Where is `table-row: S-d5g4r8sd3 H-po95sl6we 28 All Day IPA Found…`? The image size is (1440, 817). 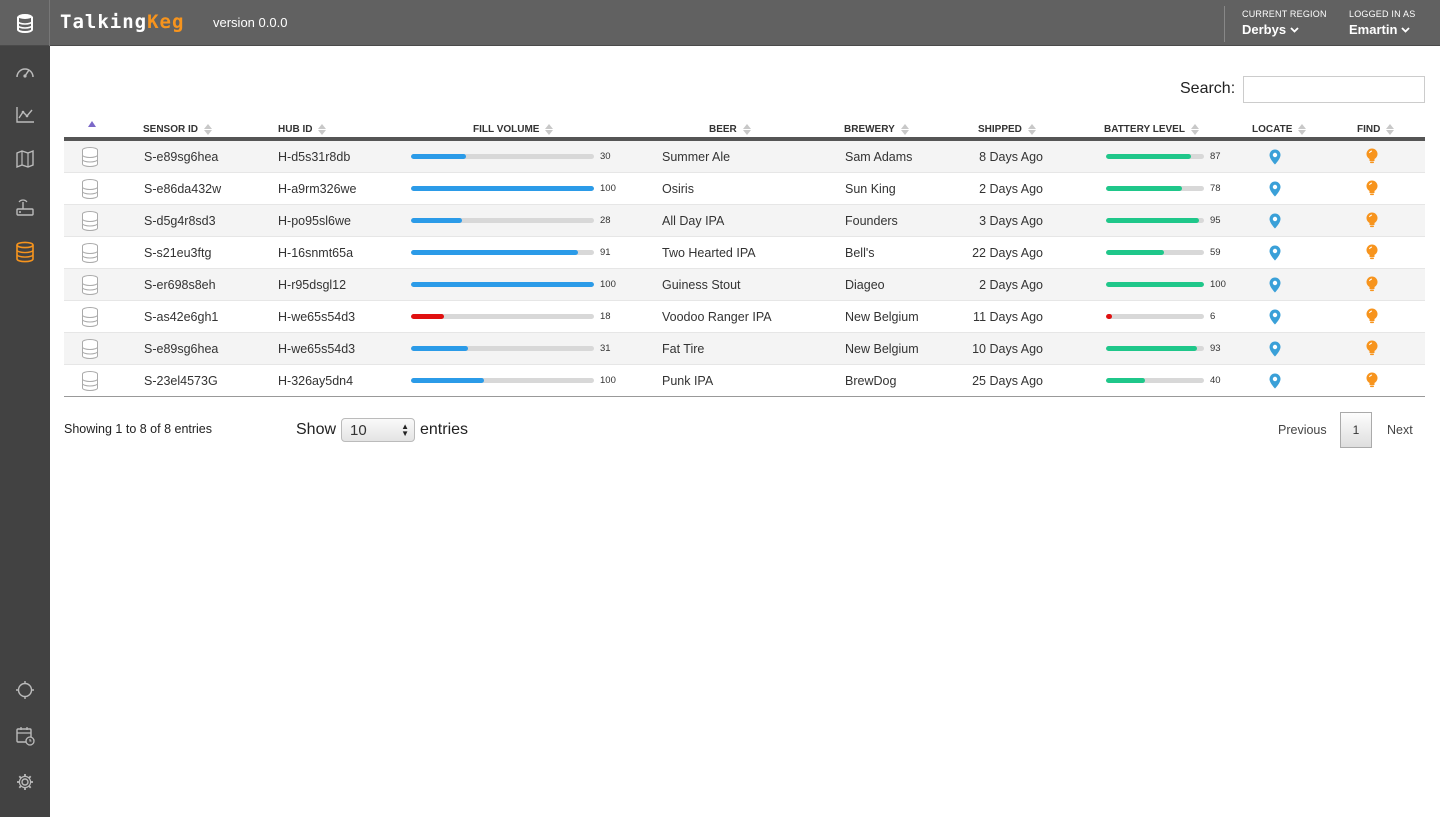
table-row: S-d5g4r8sd3 H-po95sl6we 28 All Day IPA Found… is located at coordinates (744, 221).